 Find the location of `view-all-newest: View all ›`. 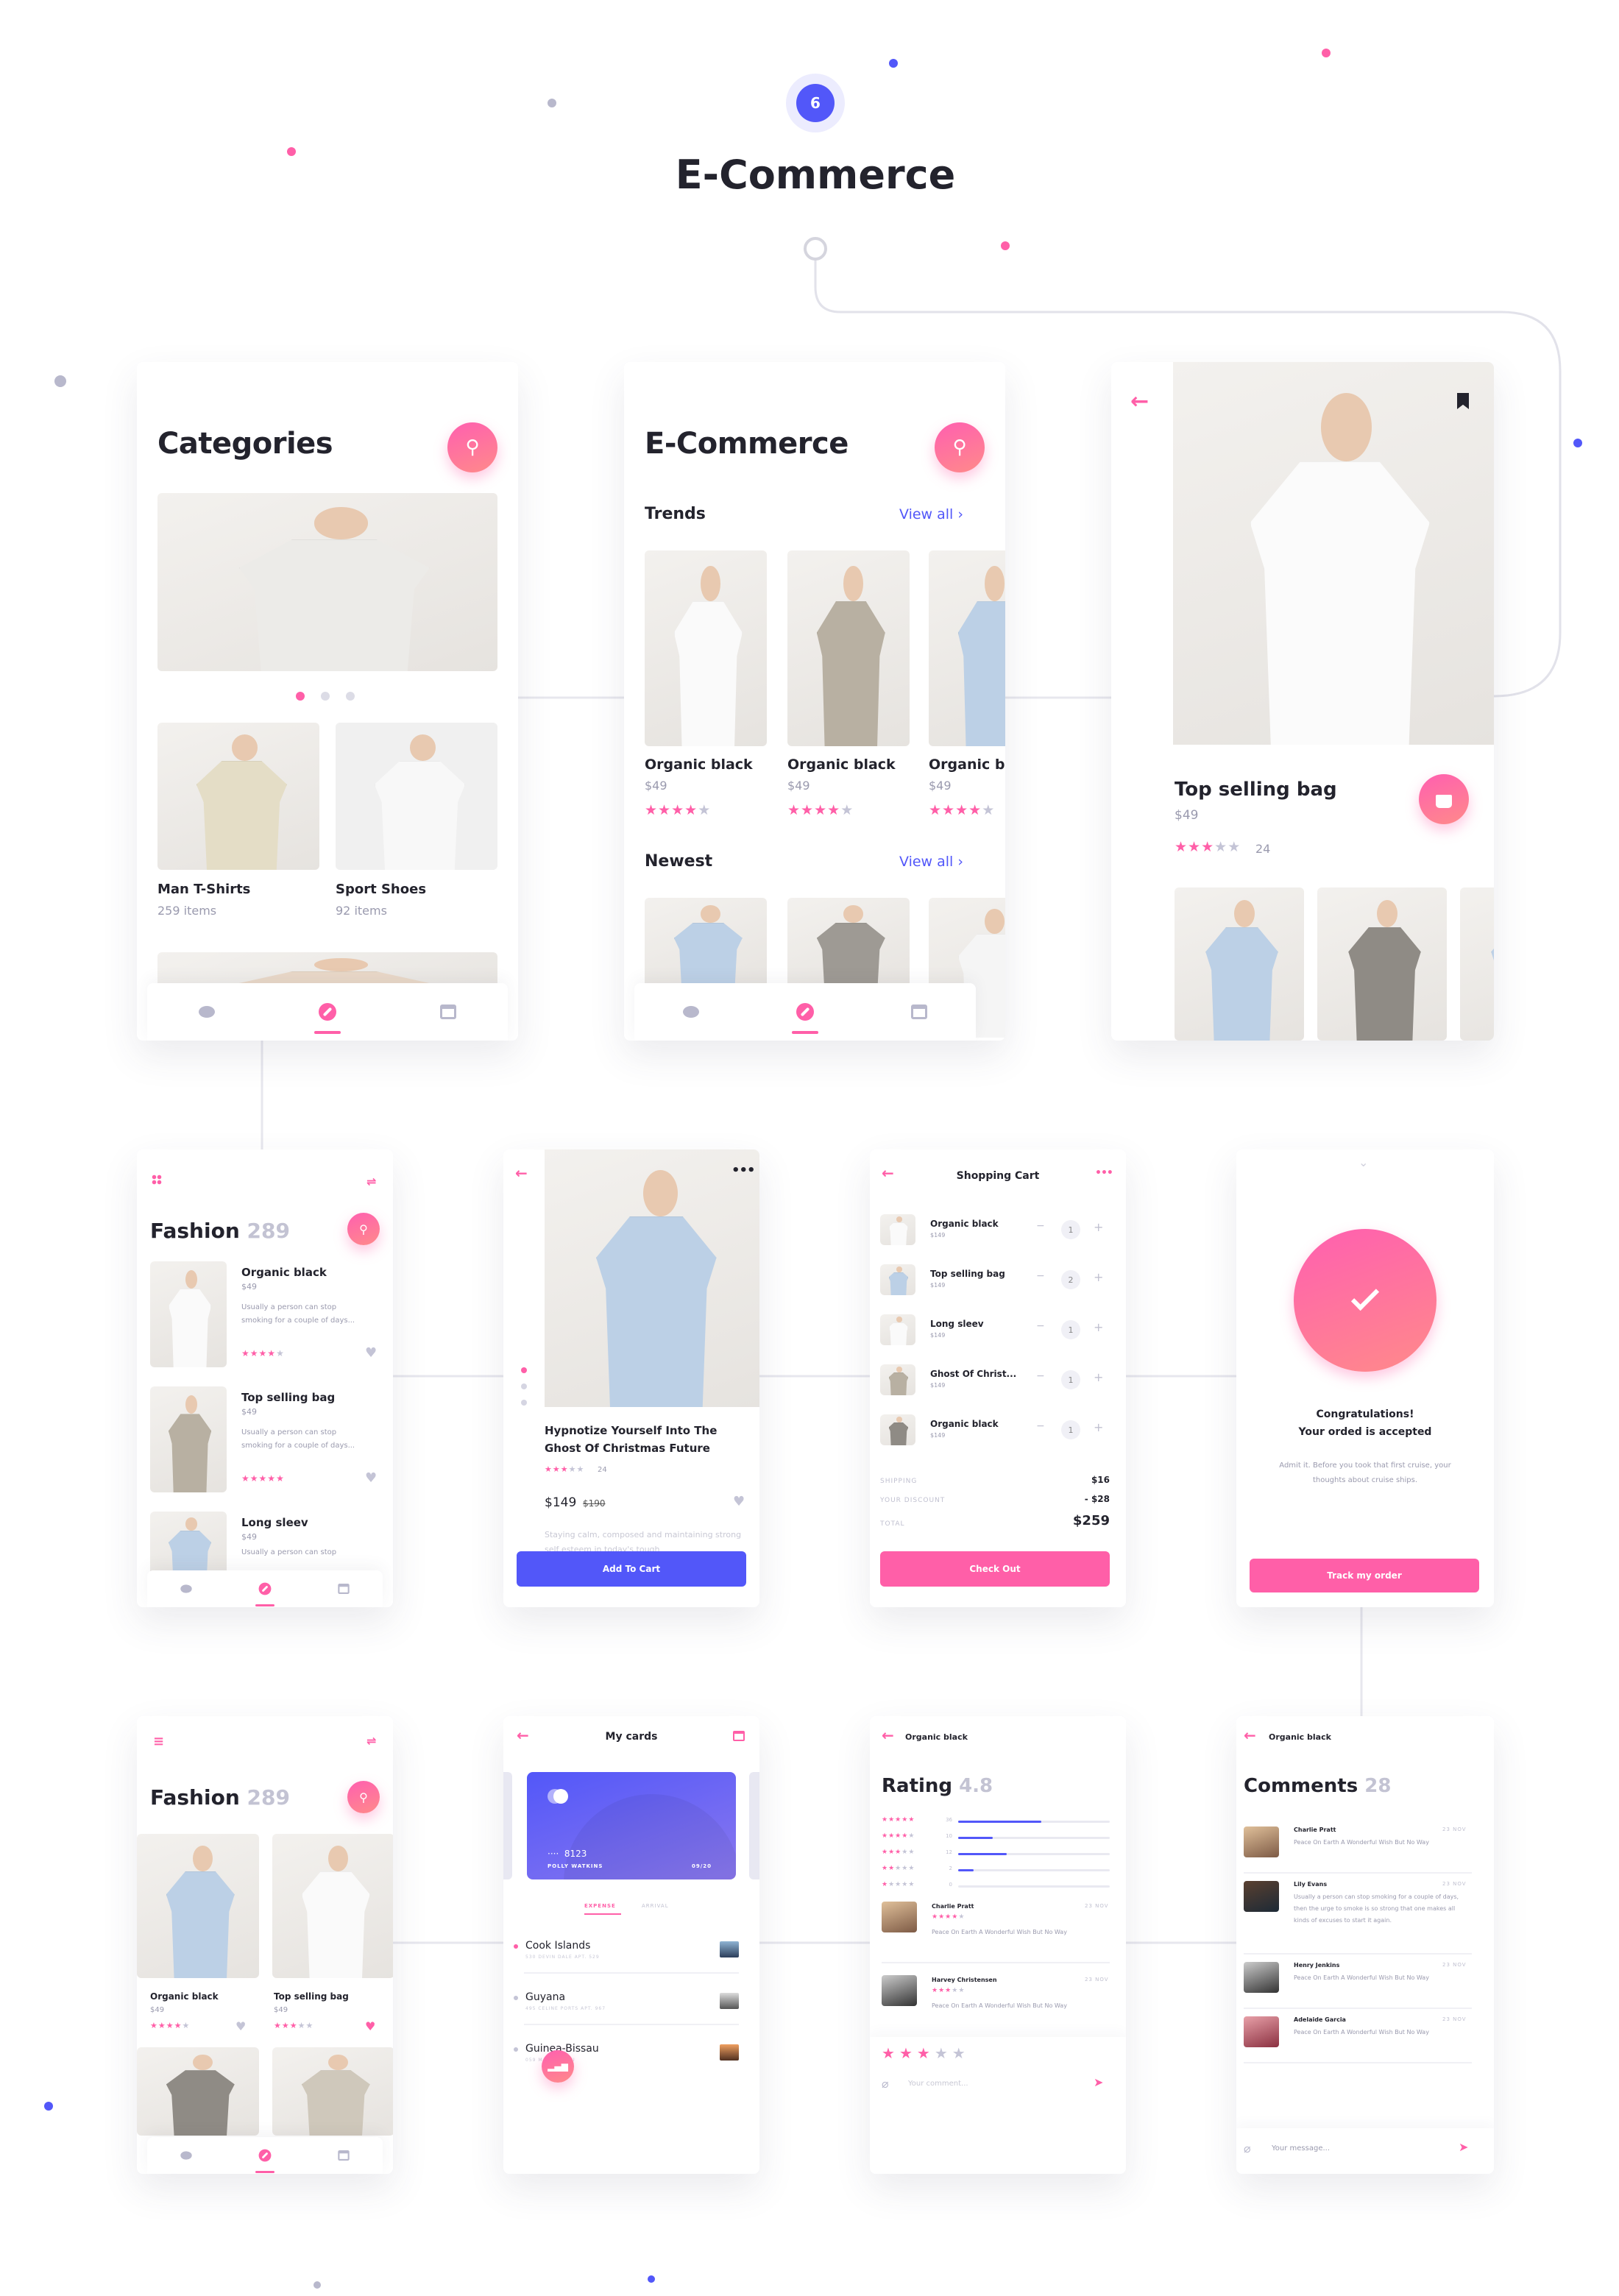

view-all-newest: View all › is located at coordinates (931, 862).